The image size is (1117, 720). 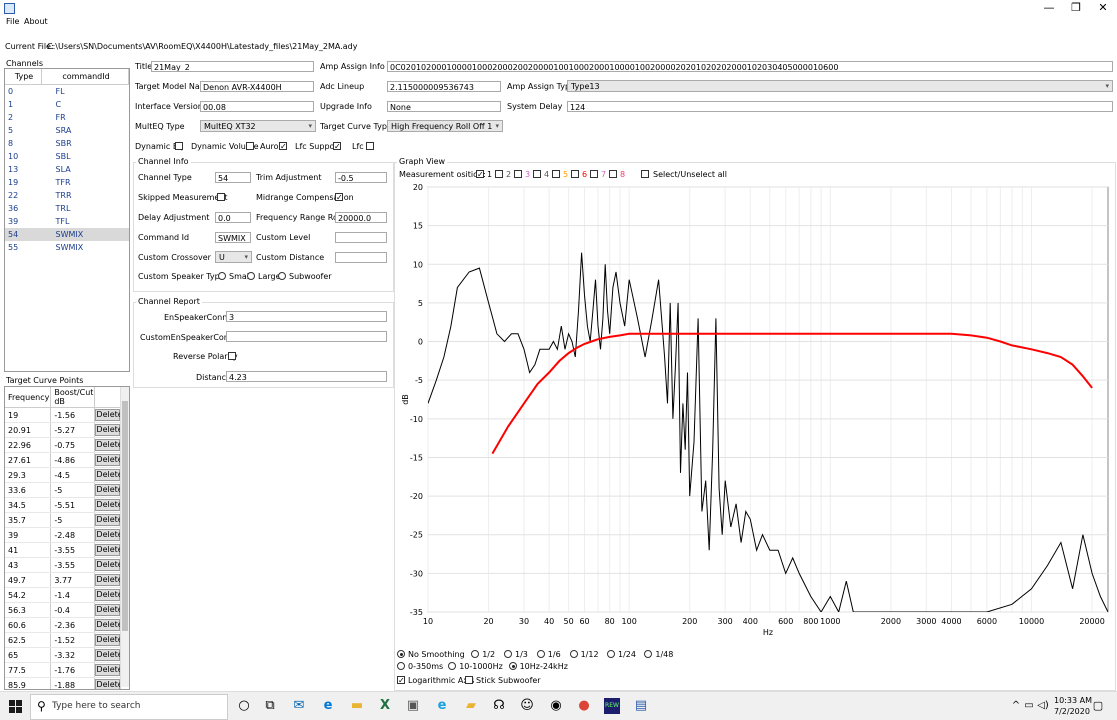 What do you see at coordinates (339, 197) in the screenshot?
I see `midrange-compensation-checkbox: ✓` at bounding box center [339, 197].